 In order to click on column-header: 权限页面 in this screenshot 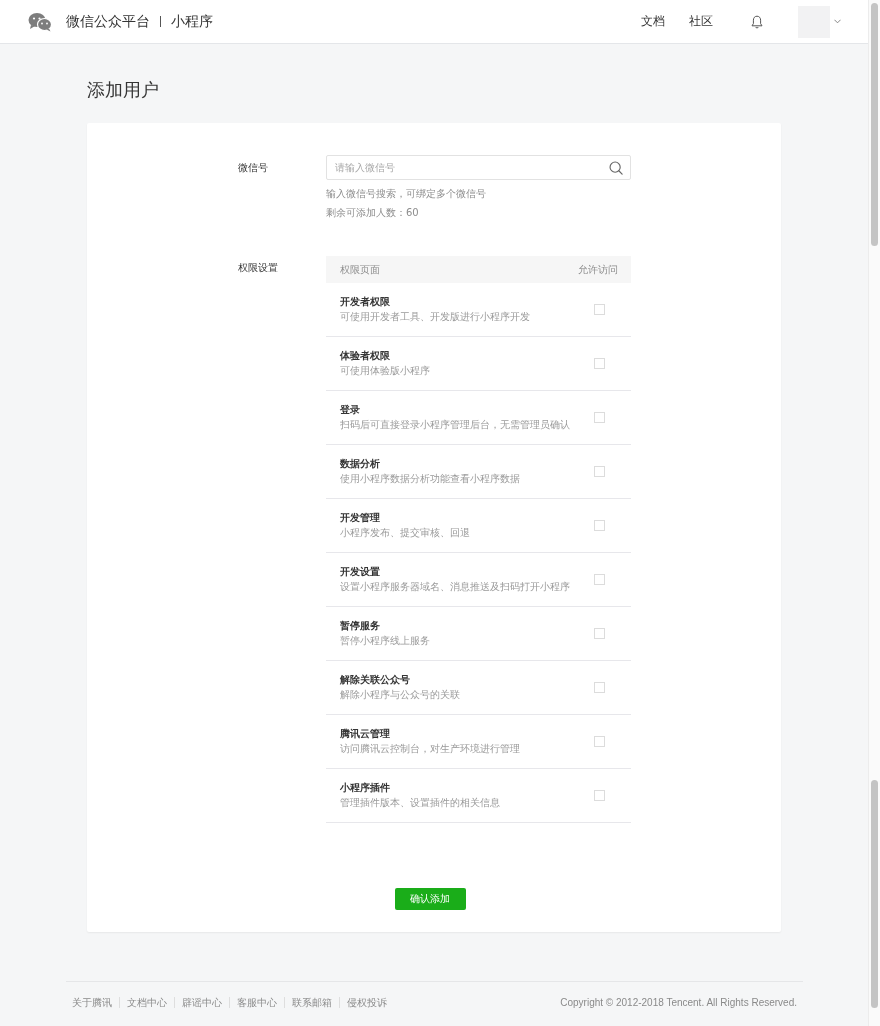, I will do `click(360, 269)`.